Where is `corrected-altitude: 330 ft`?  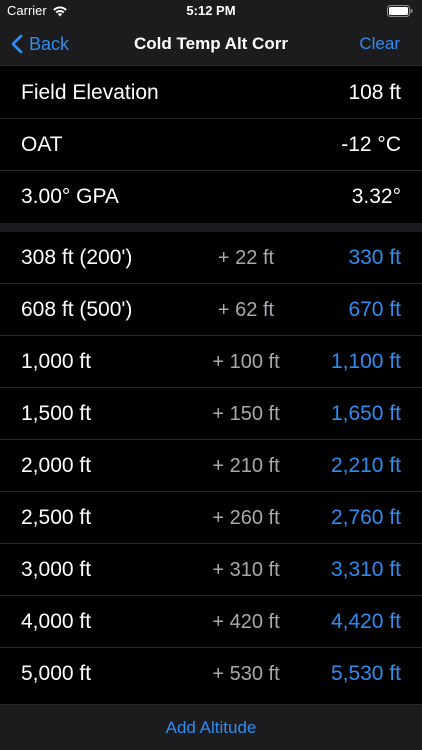 corrected-altitude: 330 ft is located at coordinates (374, 257).